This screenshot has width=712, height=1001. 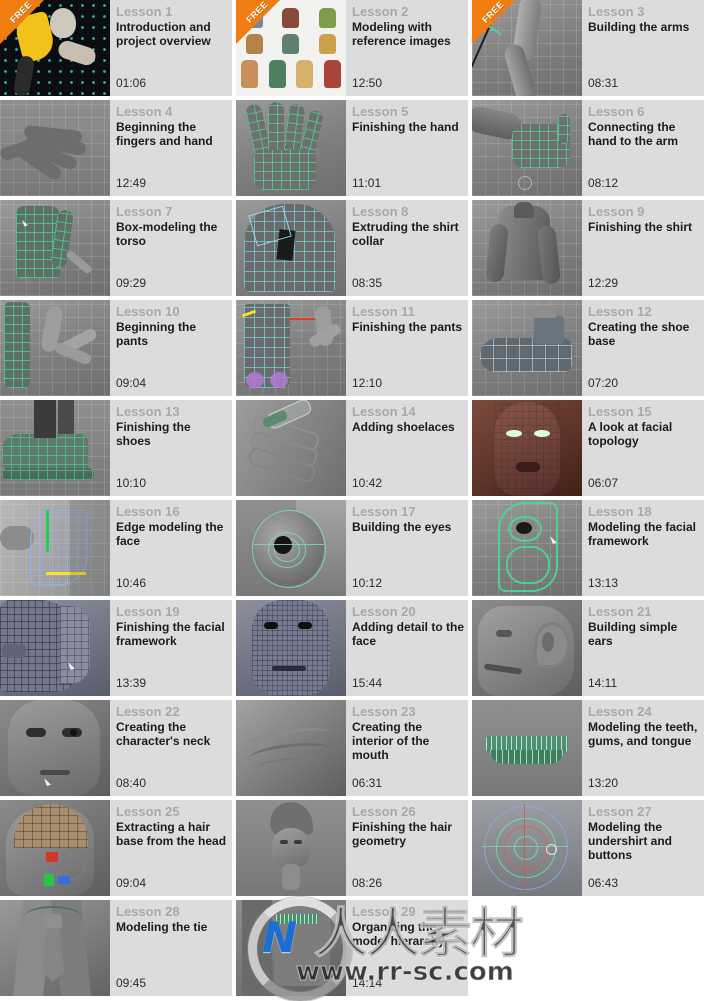 I want to click on lesson-title: Finishing the shoes, so click(x=172, y=434).